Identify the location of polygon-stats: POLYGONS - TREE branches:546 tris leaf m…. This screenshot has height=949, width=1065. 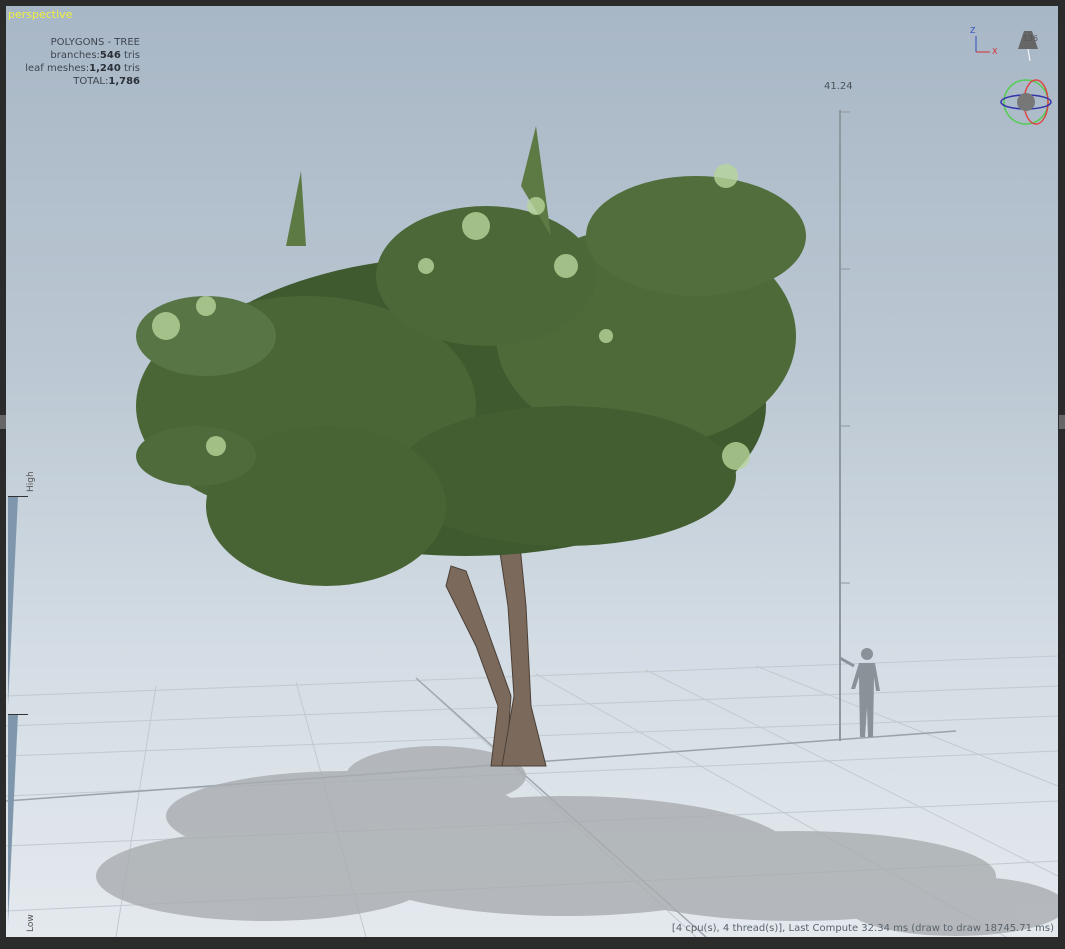
(73, 62).